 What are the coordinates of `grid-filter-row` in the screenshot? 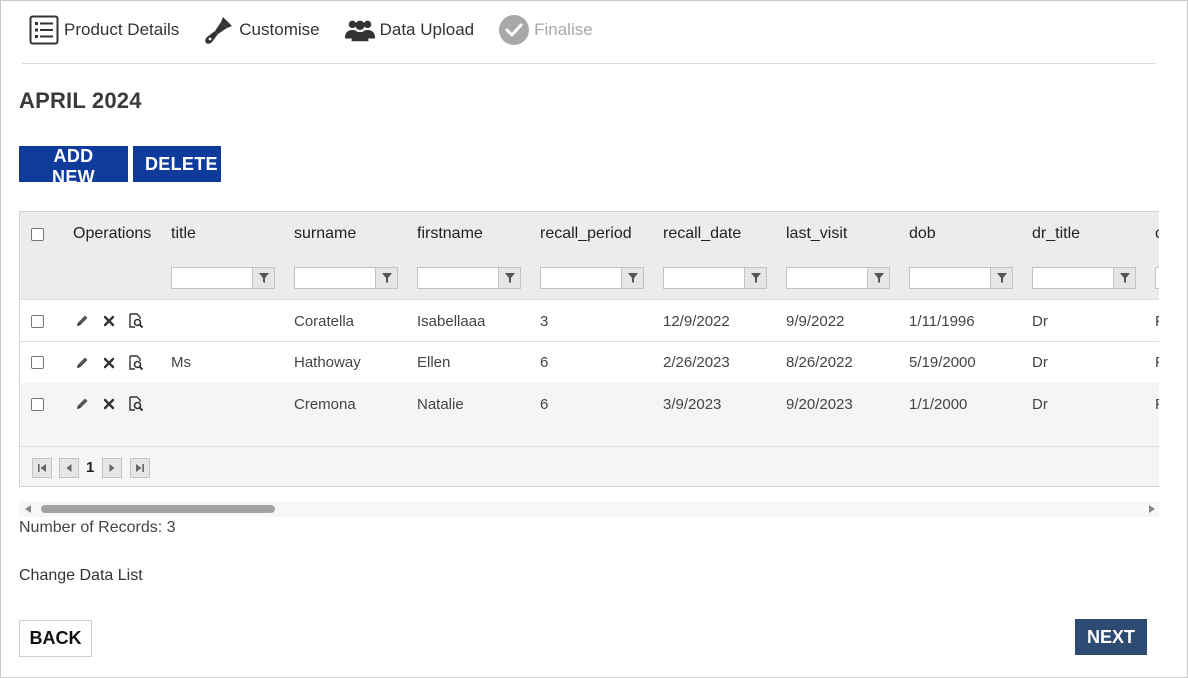 It's located at (589, 278).